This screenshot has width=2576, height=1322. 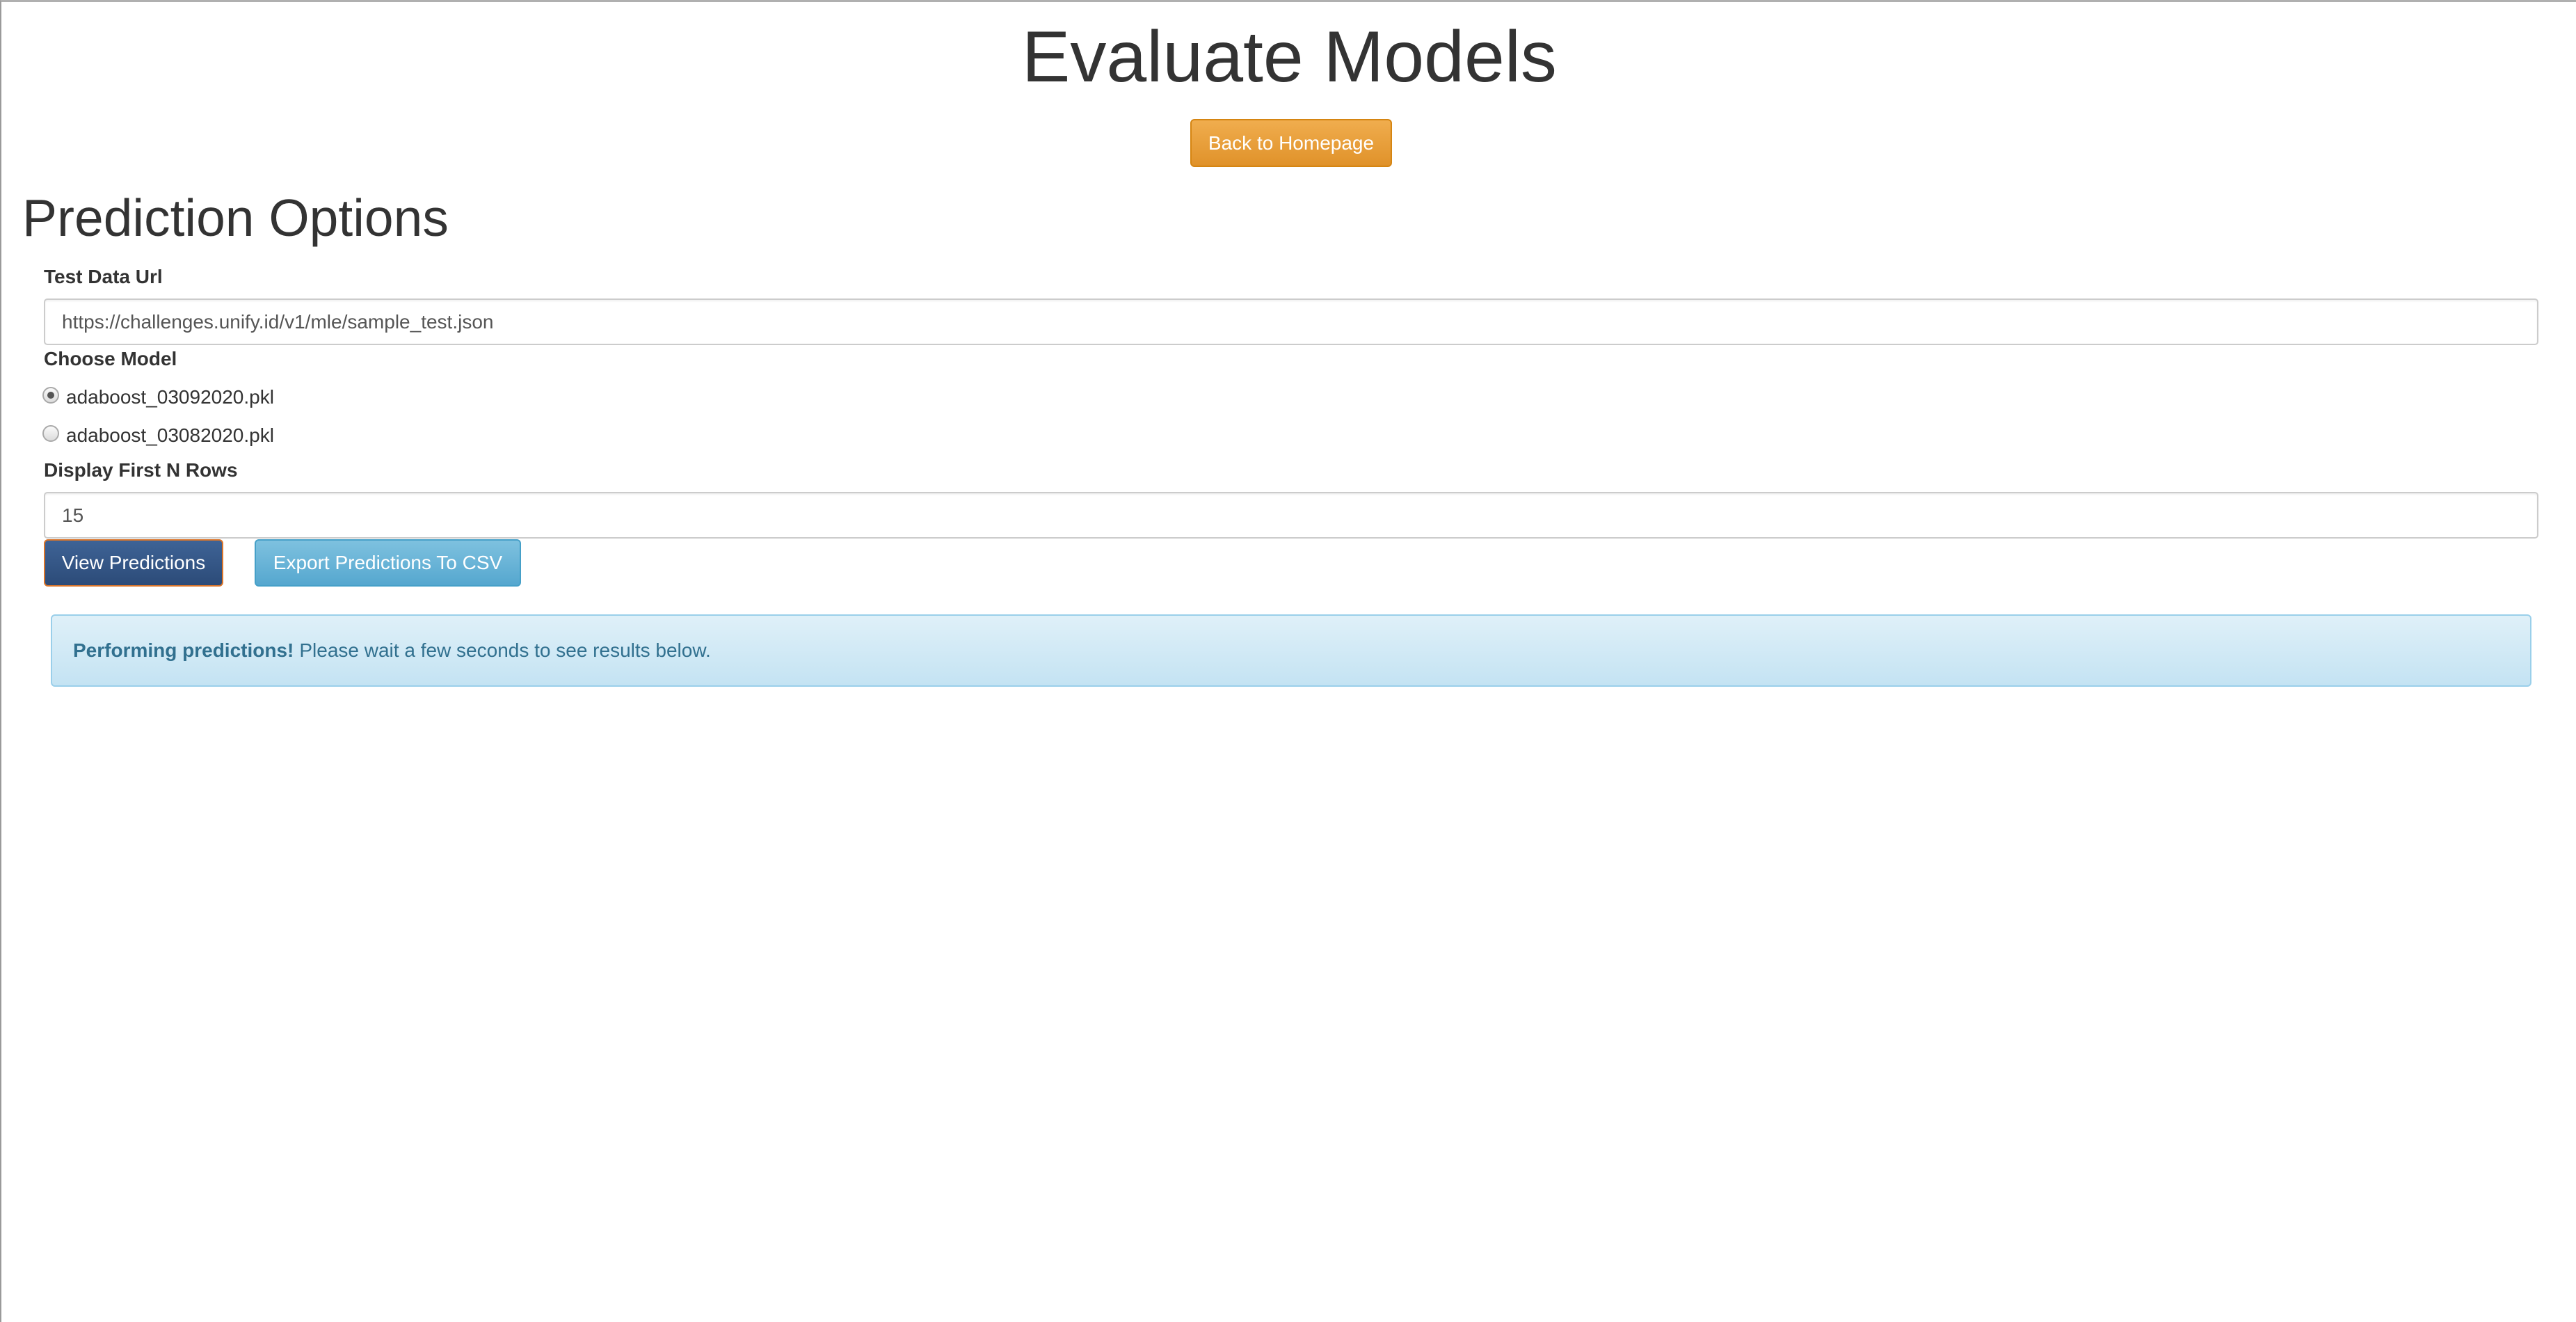 I want to click on model-option-1: adaboost_03092020.pkl, so click(x=158, y=397).